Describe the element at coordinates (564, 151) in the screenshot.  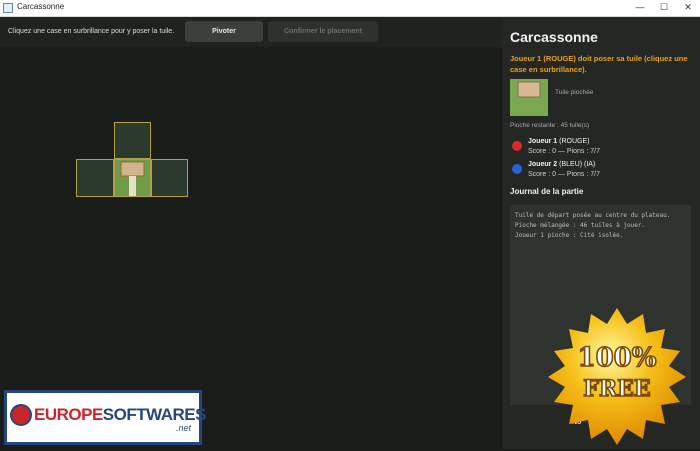
I see `player-1-score: Score : 0 — Pions : 7/7` at that location.